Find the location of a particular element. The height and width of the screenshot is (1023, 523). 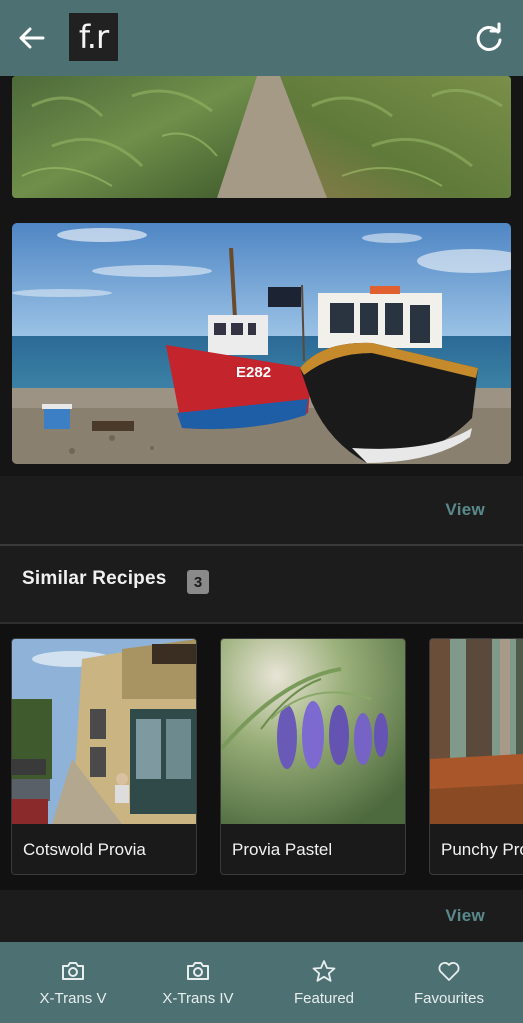

recipe-thumbnail-woodland is located at coordinates (476, 731).